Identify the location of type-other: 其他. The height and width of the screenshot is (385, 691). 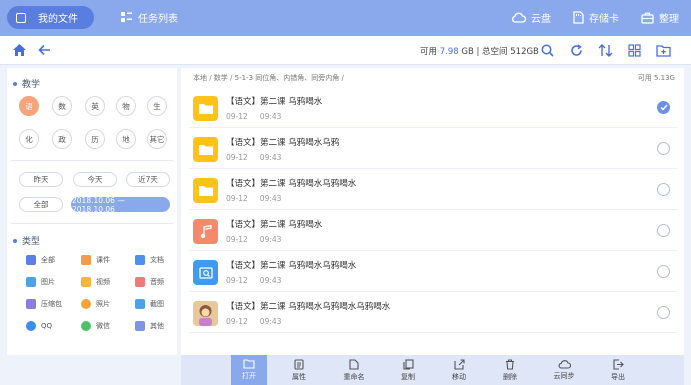
(149, 326).